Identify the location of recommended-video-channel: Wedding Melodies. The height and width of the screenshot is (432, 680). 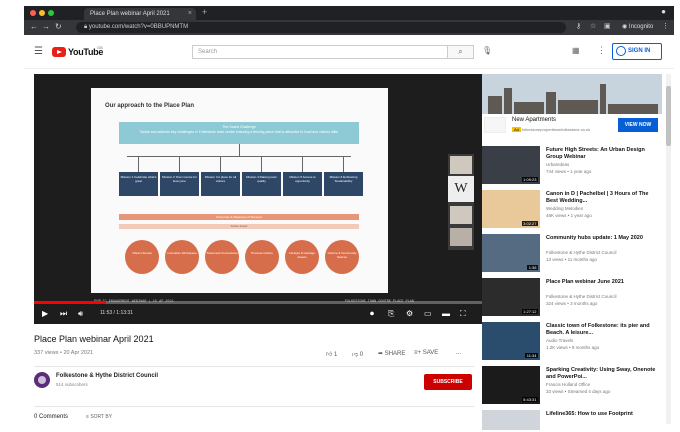
(564, 208).